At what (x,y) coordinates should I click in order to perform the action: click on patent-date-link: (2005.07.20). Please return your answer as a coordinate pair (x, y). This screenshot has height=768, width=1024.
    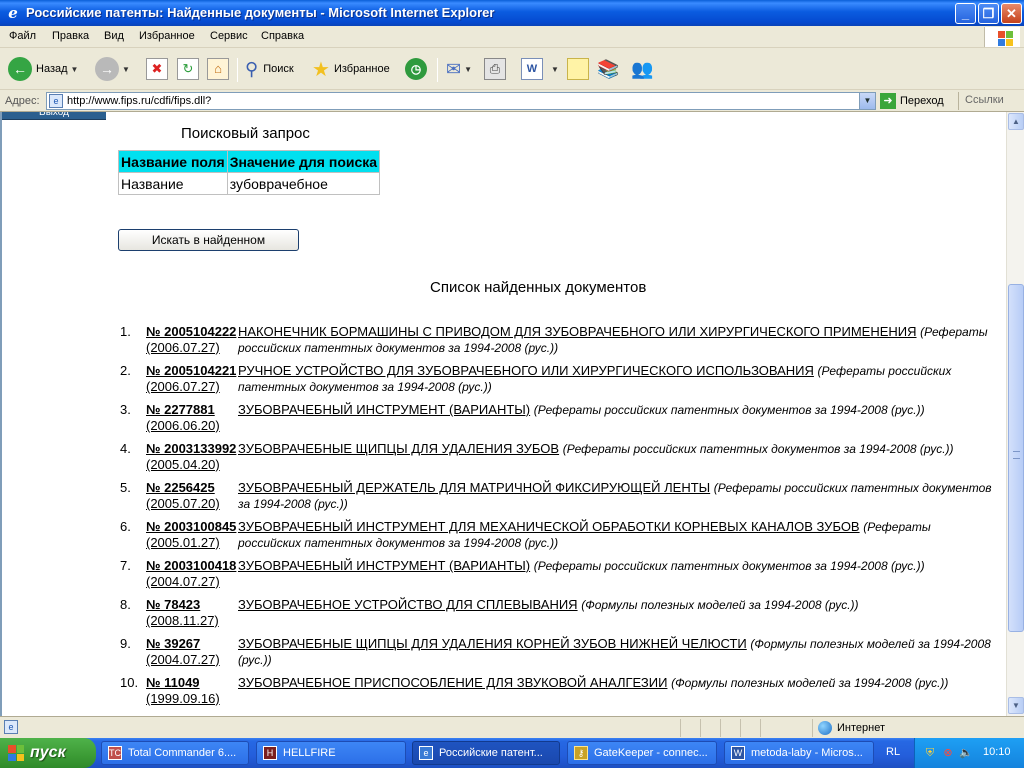
    Looking at the image, I should click on (192, 504).